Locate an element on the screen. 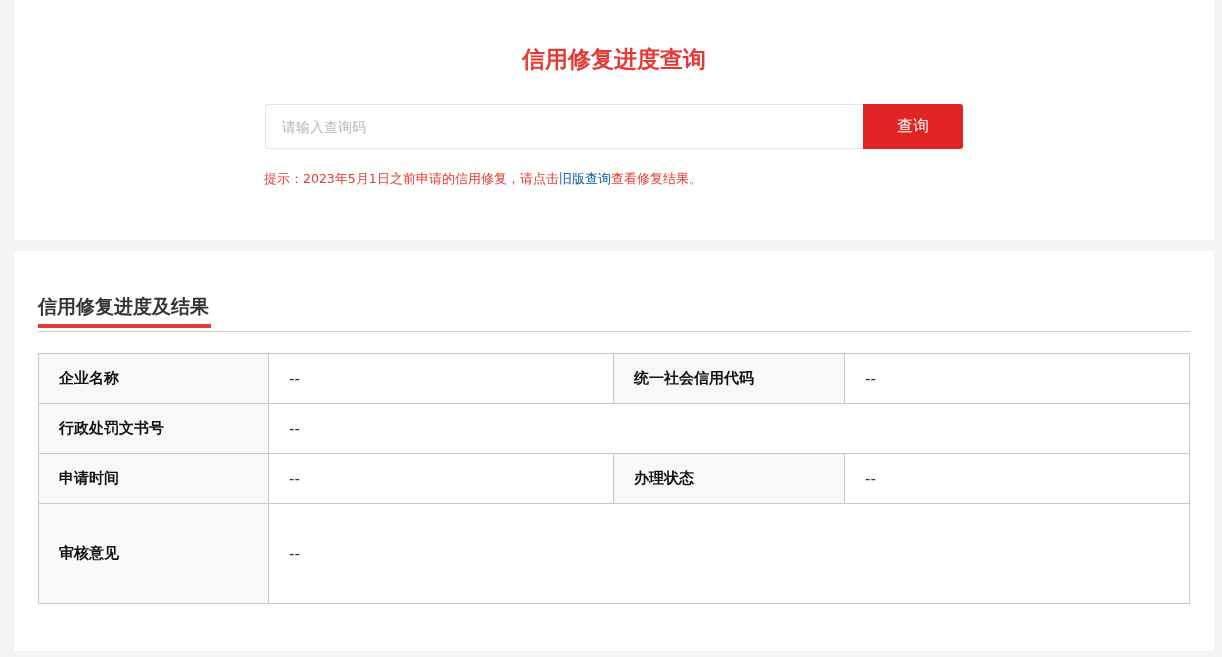 The width and height of the screenshot is (1222, 657). section-title: 信用修复进度及结果 is located at coordinates (124, 309).